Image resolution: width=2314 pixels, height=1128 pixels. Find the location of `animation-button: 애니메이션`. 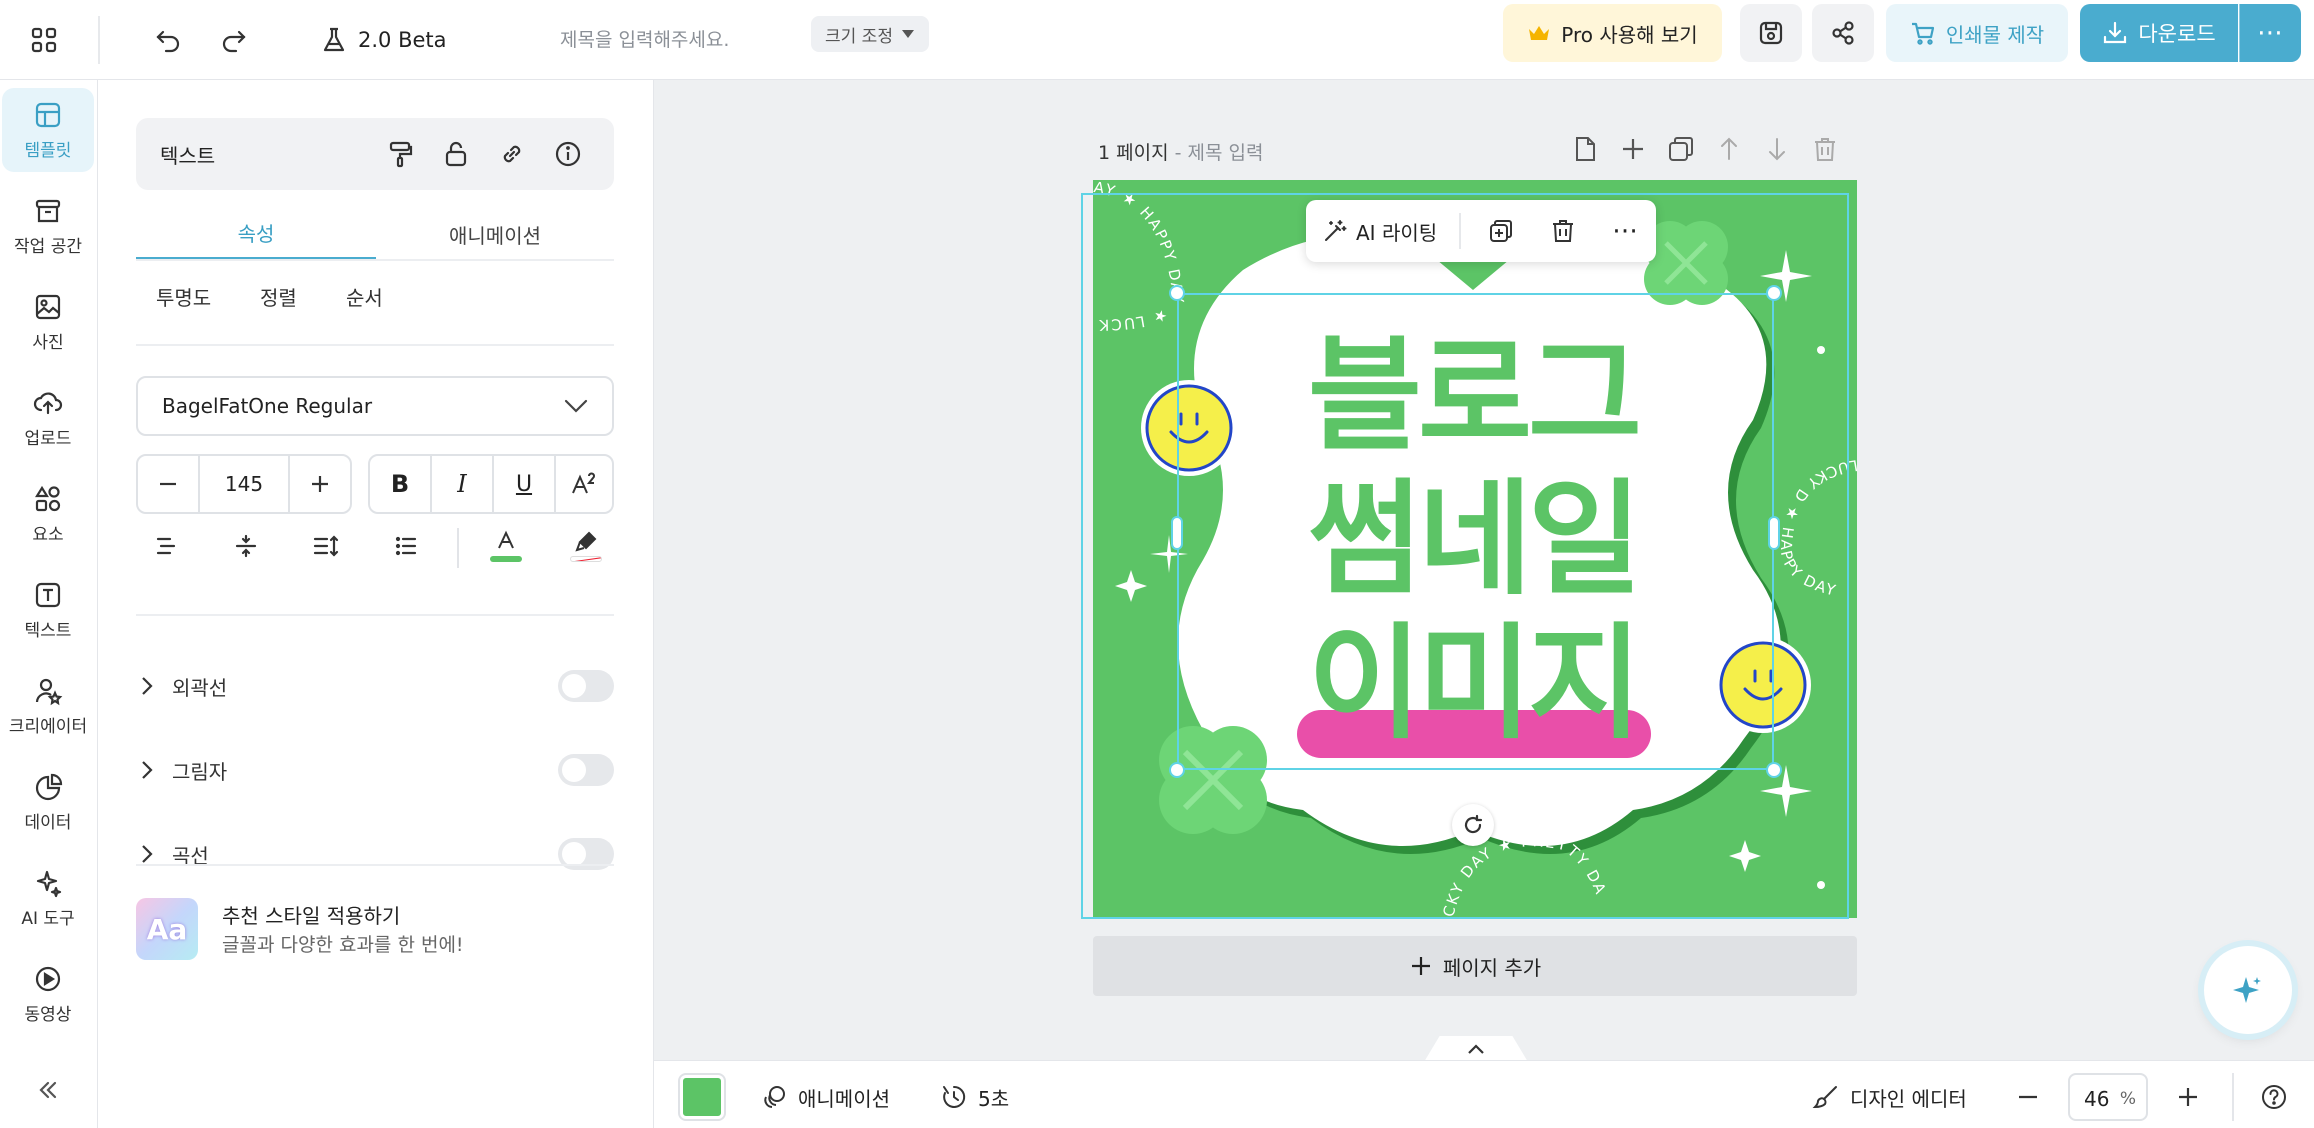

animation-button: 애니메이션 is located at coordinates (825, 1097).